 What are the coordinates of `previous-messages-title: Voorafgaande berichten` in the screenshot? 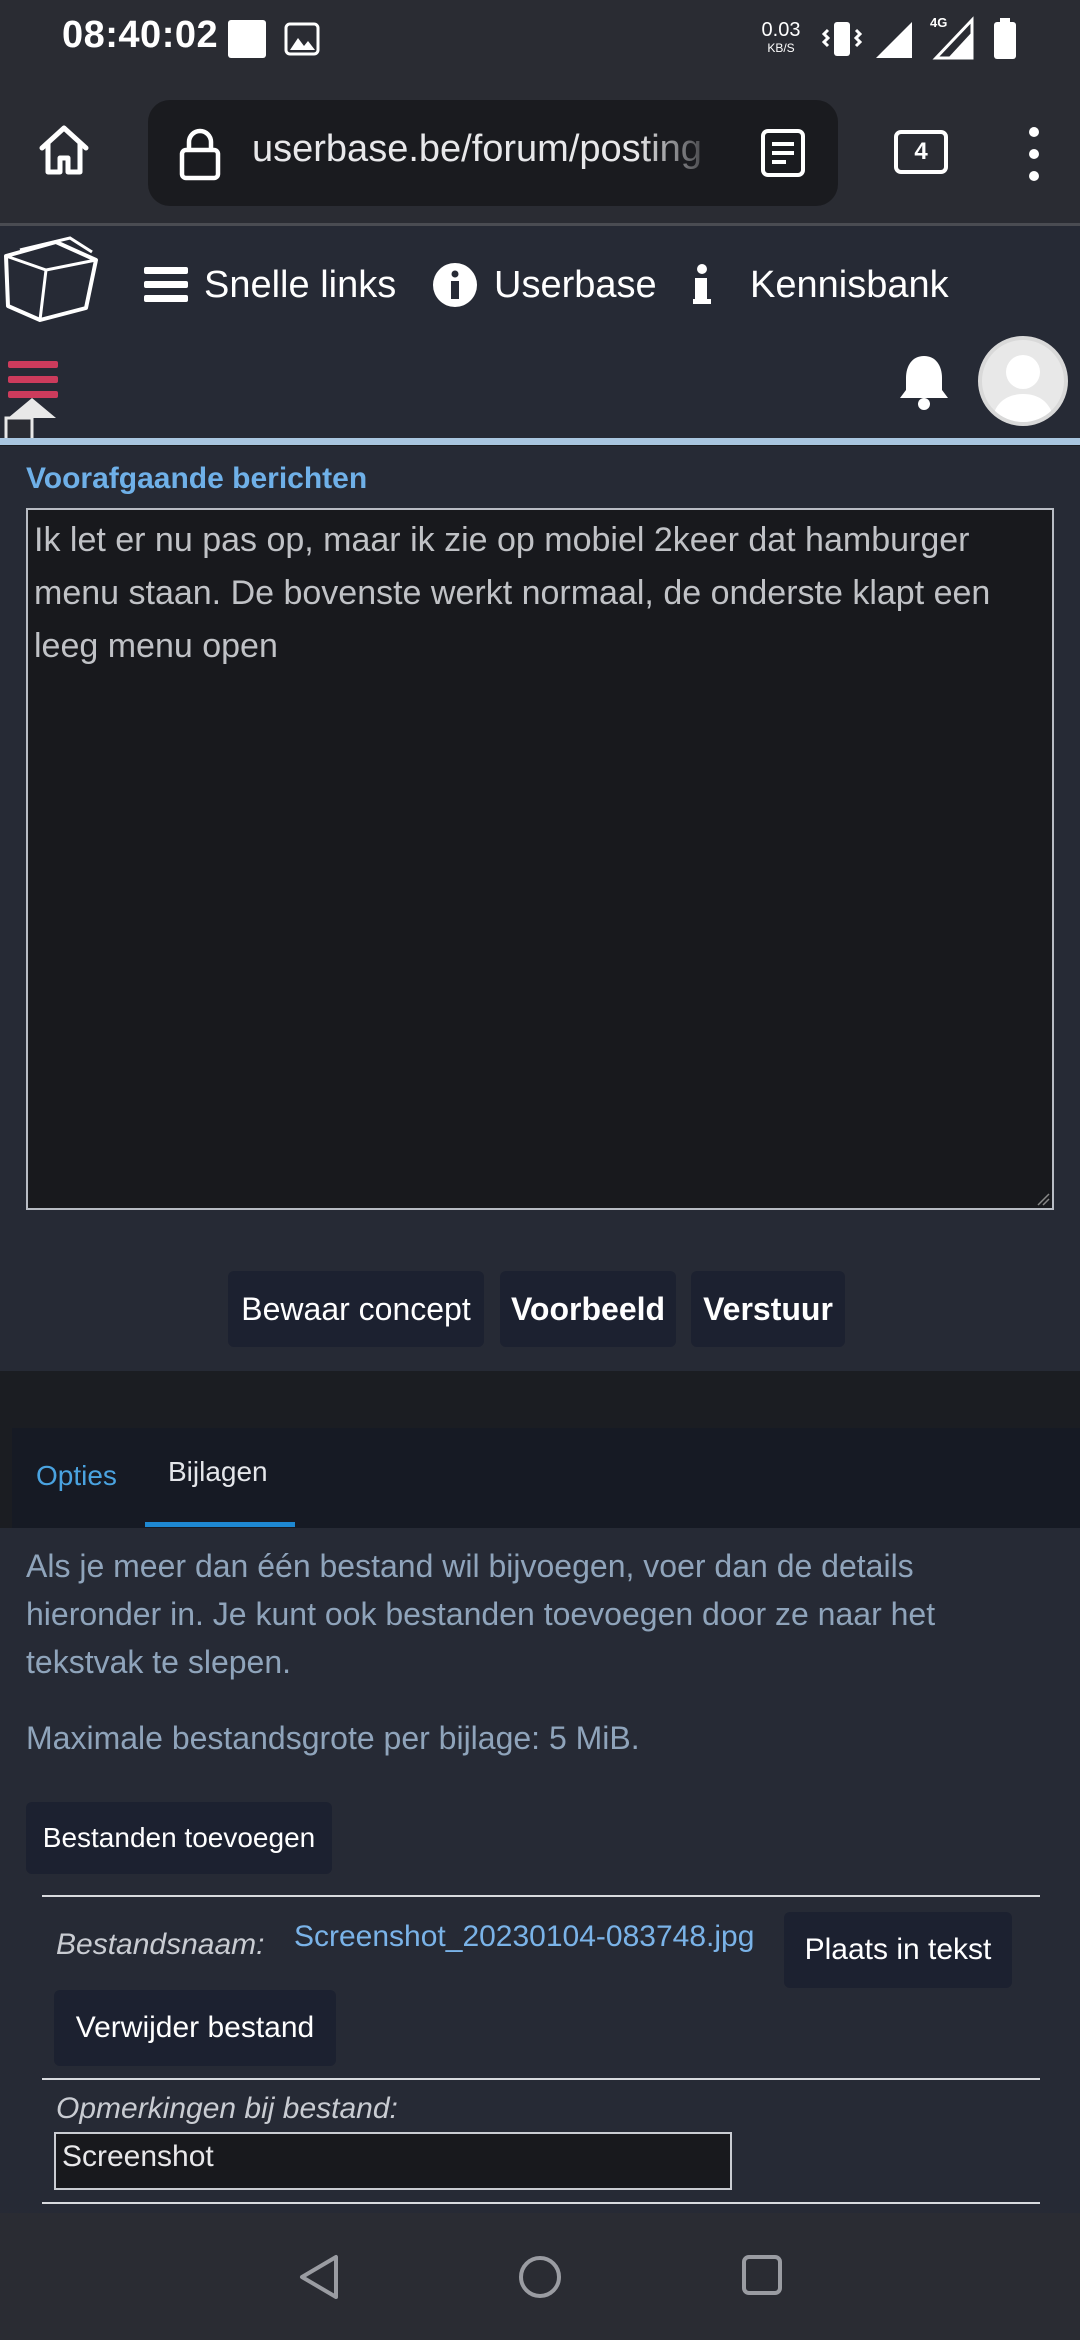 It's located at (197, 478).